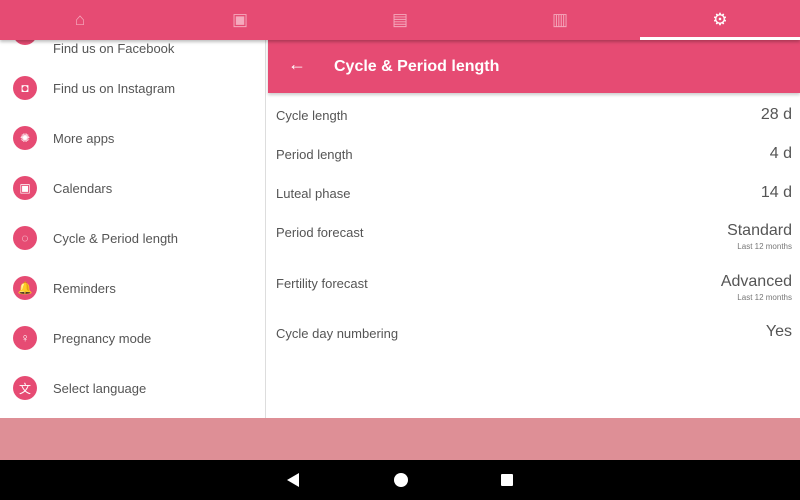 The height and width of the screenshot is (500, 800). Describe the element at coordinates (25, 338) in the screenshot. I see `pregnancy-icon: ♀` at that location.